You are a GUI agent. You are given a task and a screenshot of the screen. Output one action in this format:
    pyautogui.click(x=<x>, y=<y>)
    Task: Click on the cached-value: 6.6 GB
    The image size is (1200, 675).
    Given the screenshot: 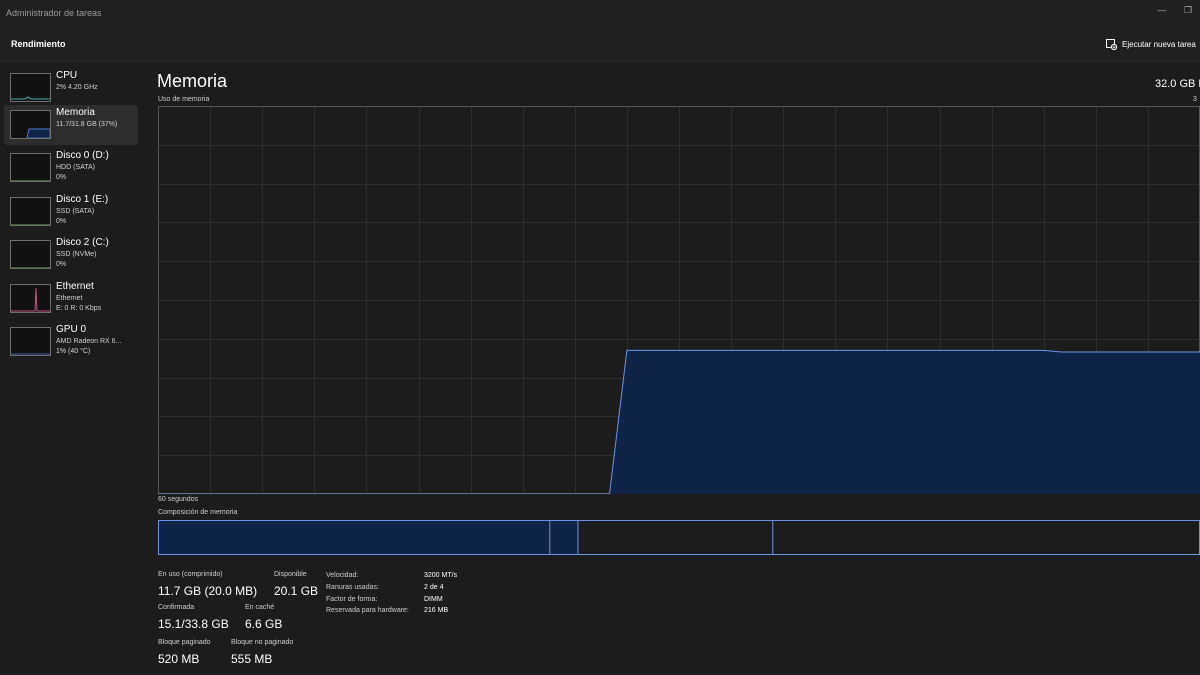 What is the action you would take?
    pyautogui.click(x=264, y=624)
    